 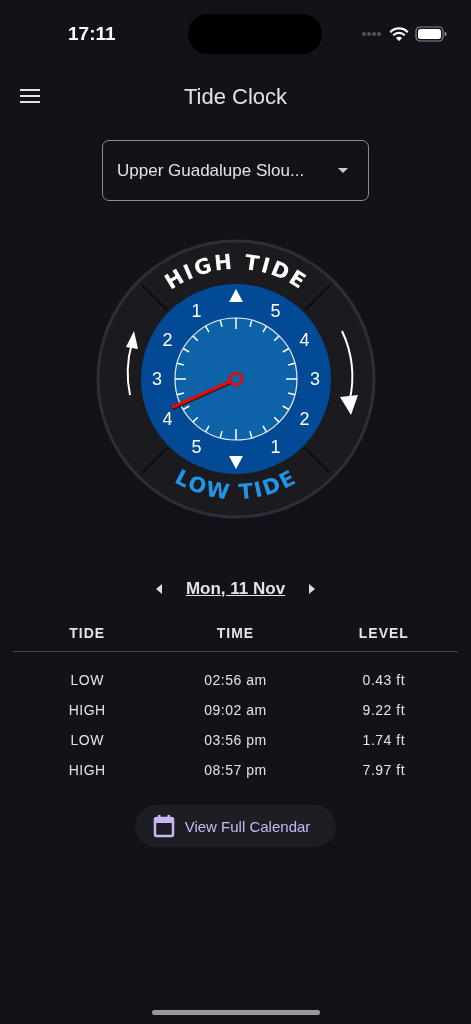 What do you see at coordinates (235, 680) in the screenshot?
I see `table-cell-text: 02:56 am` at bounding box center [235, 680].